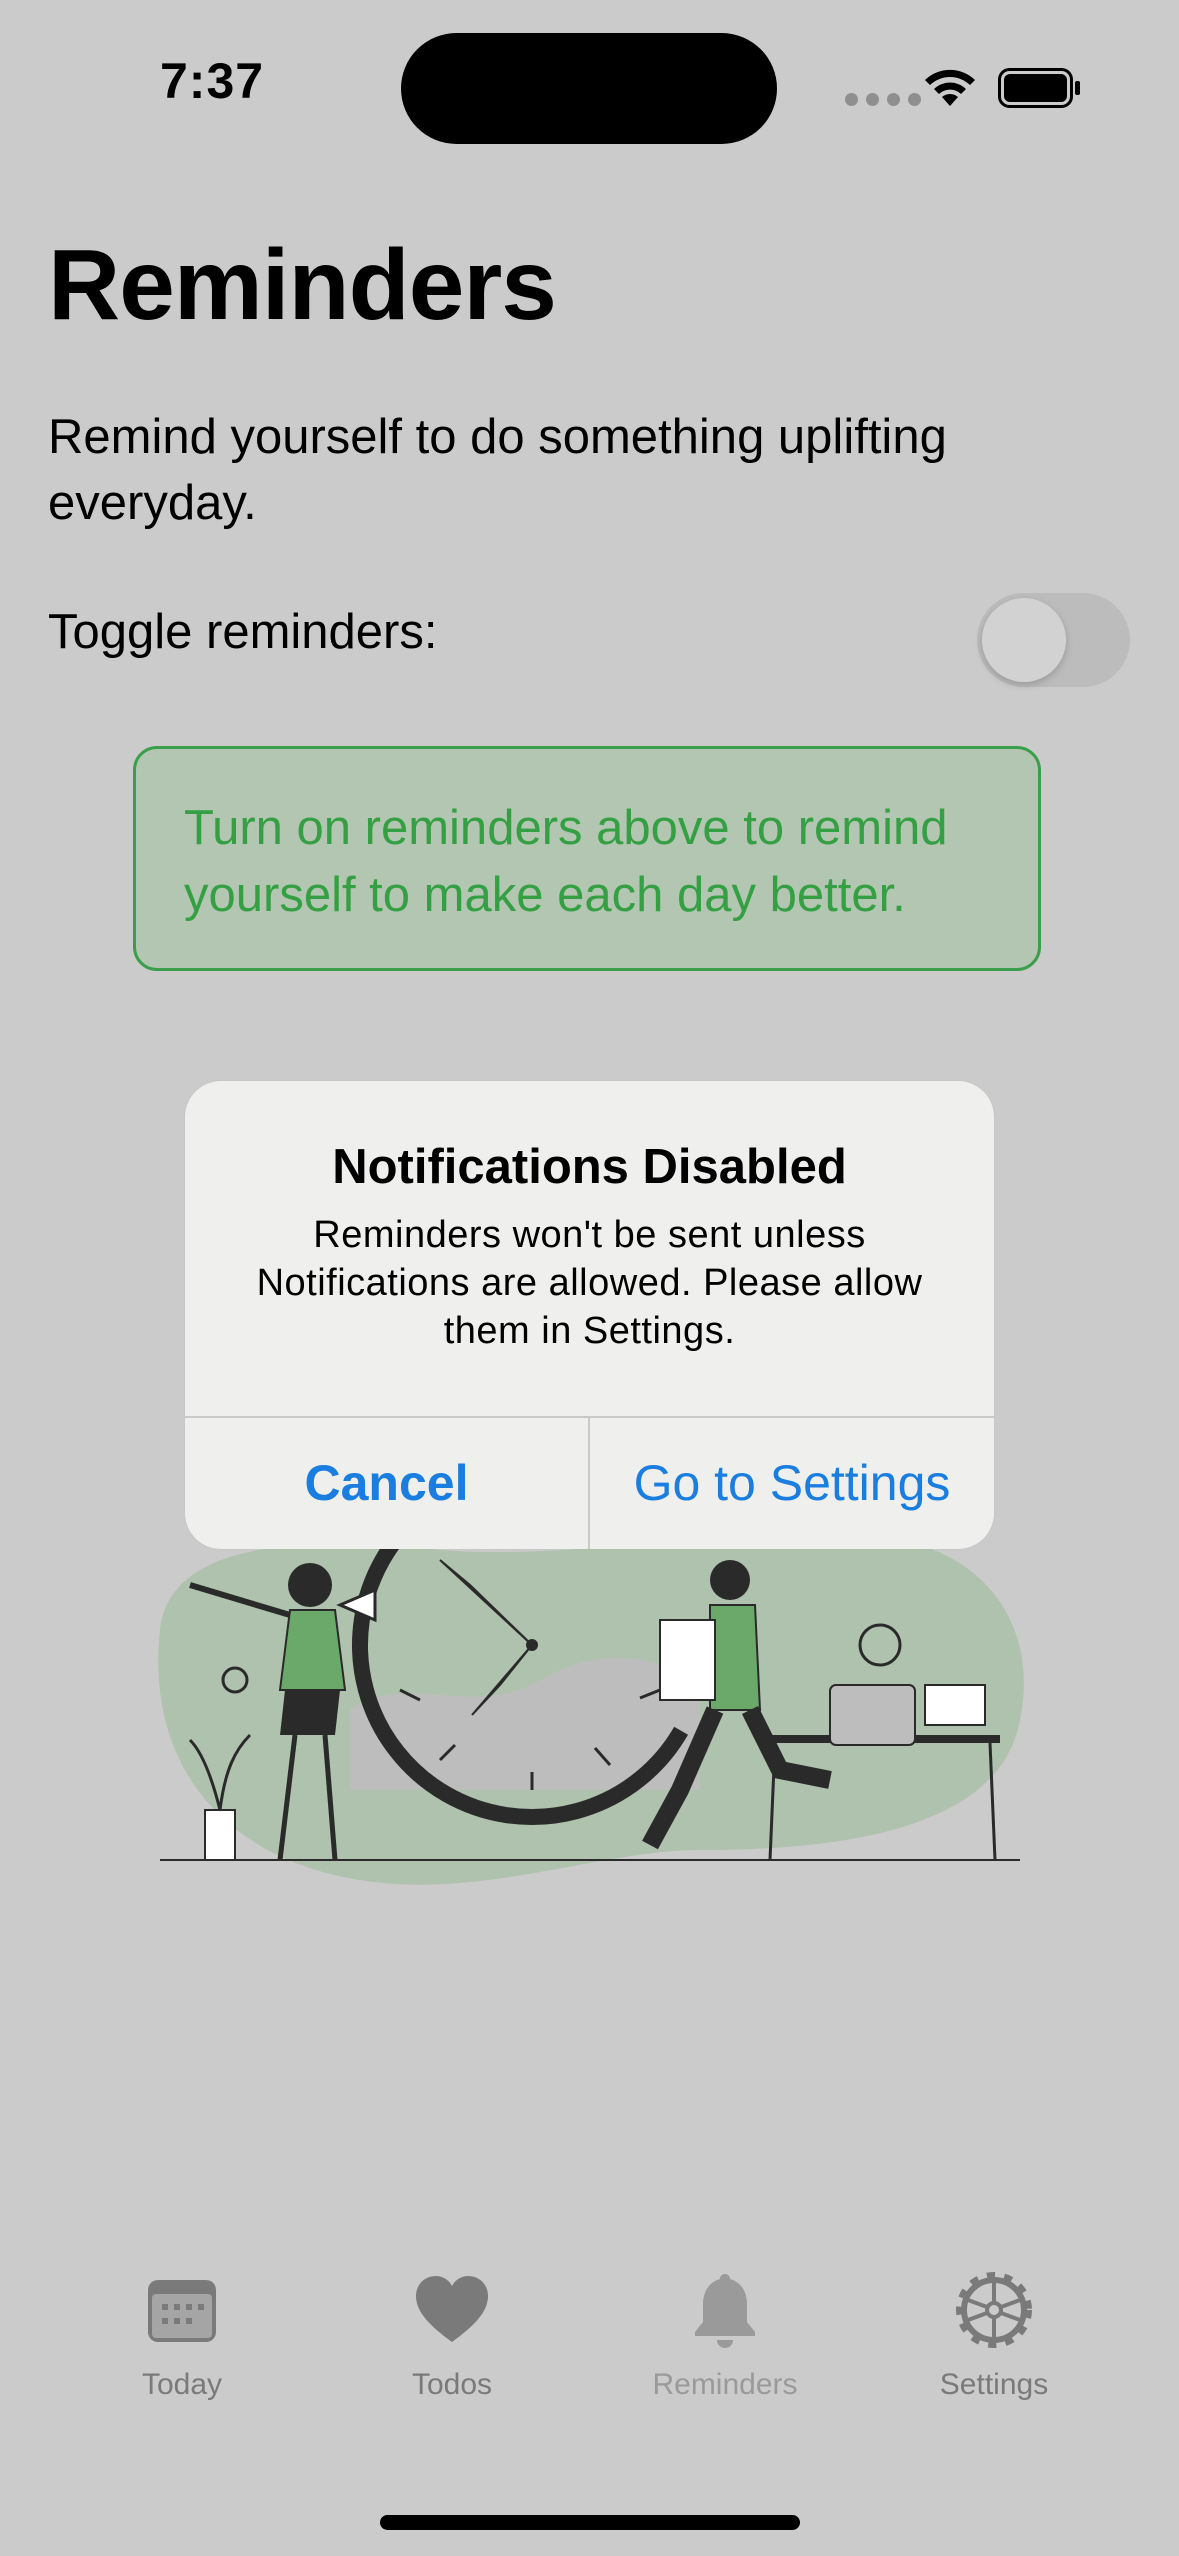  I want to click on tab-reminders: Reminders, so click(725, 2336).